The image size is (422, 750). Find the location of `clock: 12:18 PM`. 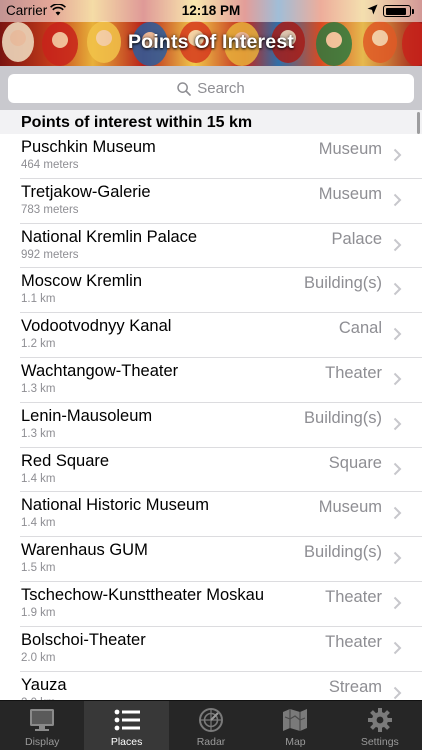

clock: 12:18 PM is located at coordinates (211, 10).